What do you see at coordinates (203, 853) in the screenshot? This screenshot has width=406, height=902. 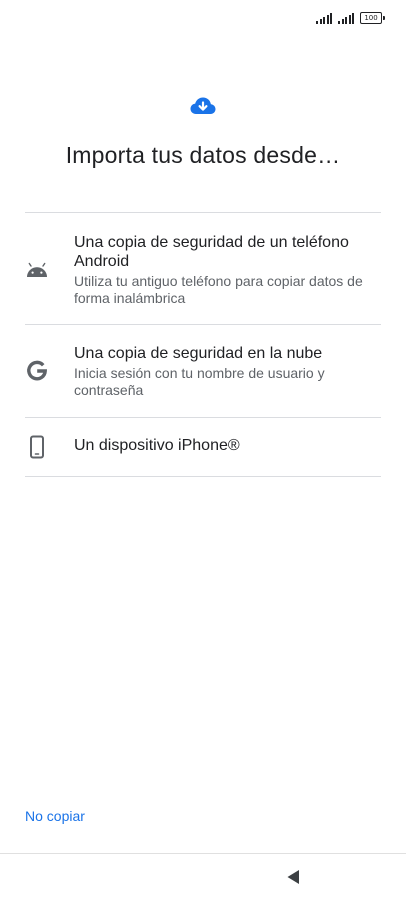 I see `nav-bar-divider` at bounding box center [203, 853].